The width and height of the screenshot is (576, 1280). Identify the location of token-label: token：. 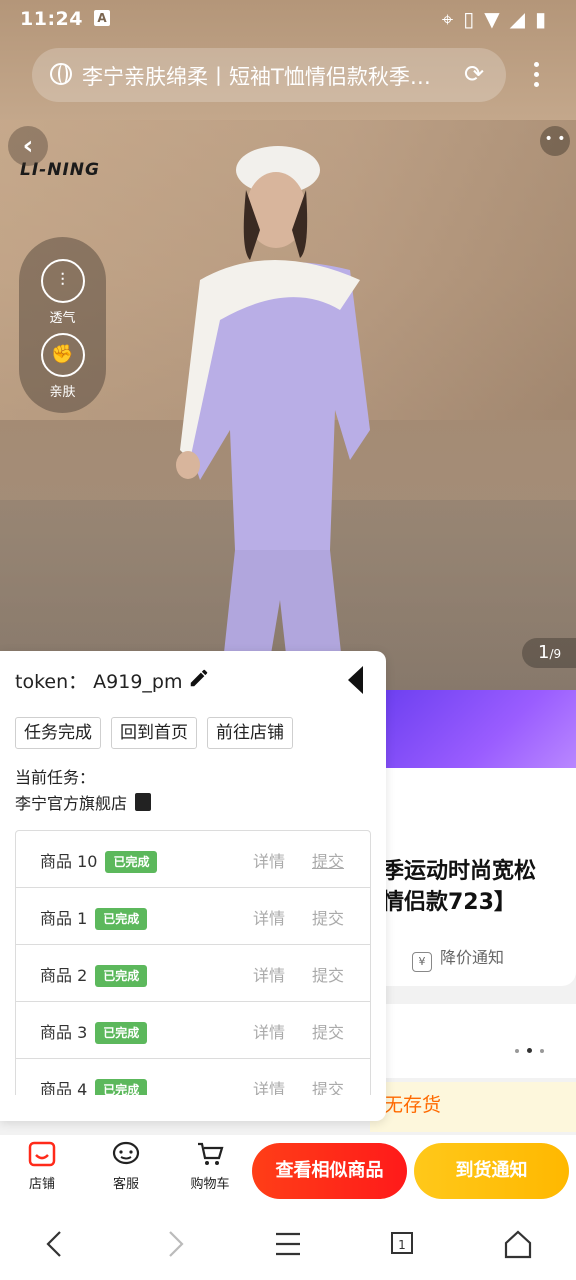
(51, 682).